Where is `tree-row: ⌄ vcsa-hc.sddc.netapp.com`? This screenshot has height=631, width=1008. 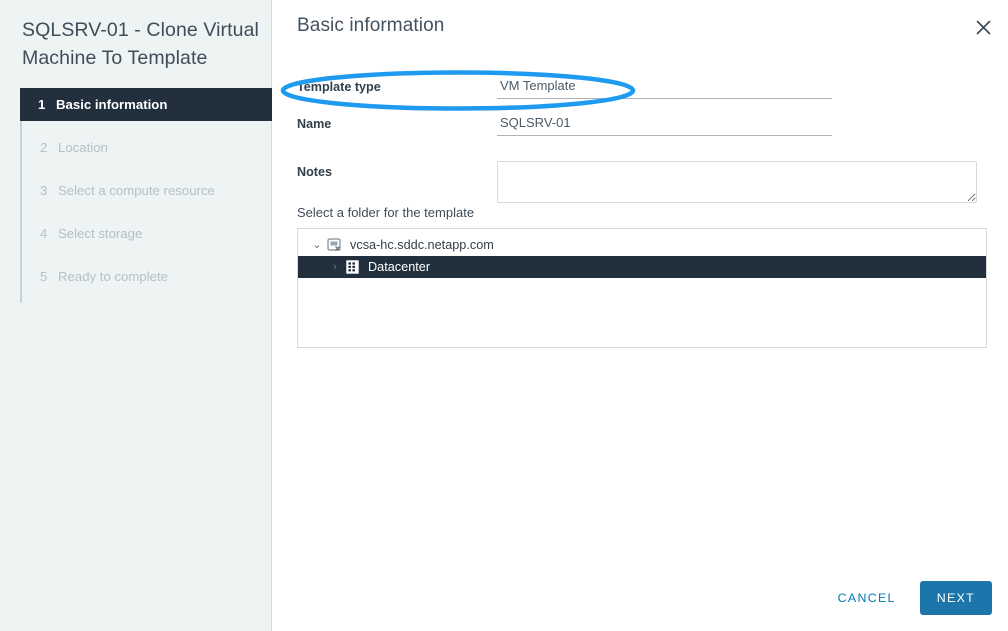
tree-row: ⌄ vcsa-hc.sddc.netapp.com is located at coordinates (642, 245).